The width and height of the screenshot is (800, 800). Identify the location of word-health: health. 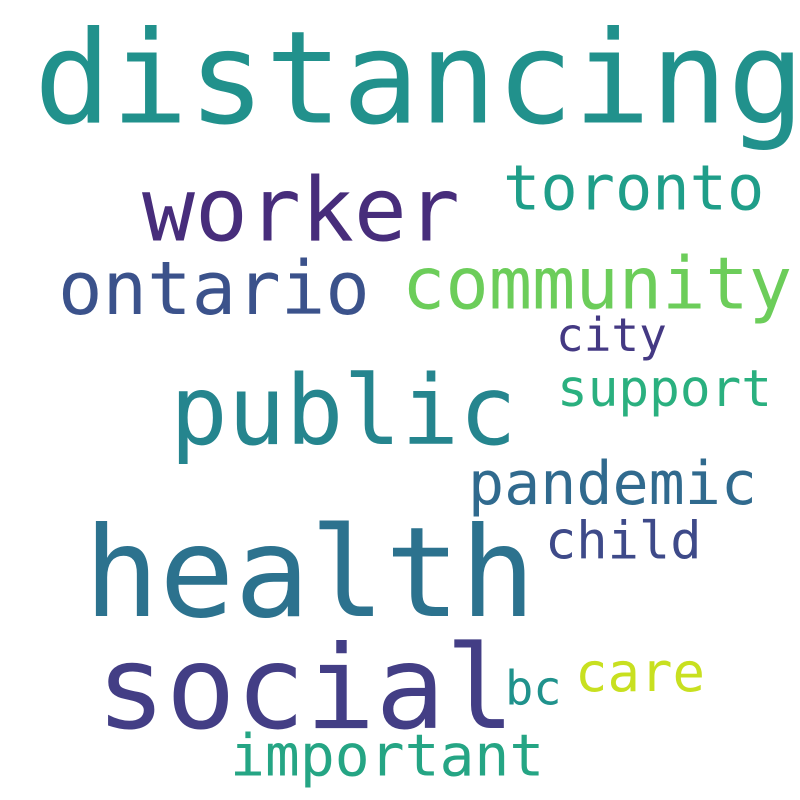
(310, 573).